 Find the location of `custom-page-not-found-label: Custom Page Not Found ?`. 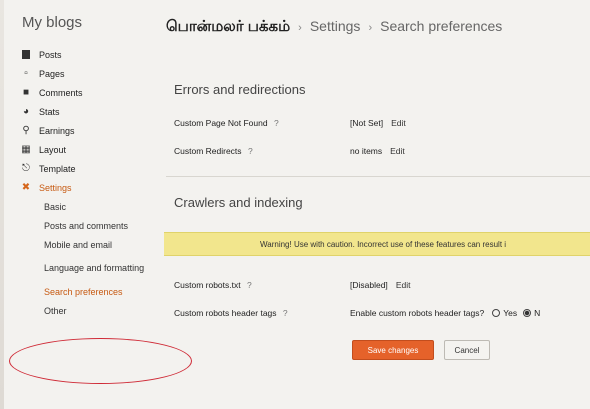

custom-page-not-found-label: Custom Page Not Found ? is located at coordinates (262, 123).